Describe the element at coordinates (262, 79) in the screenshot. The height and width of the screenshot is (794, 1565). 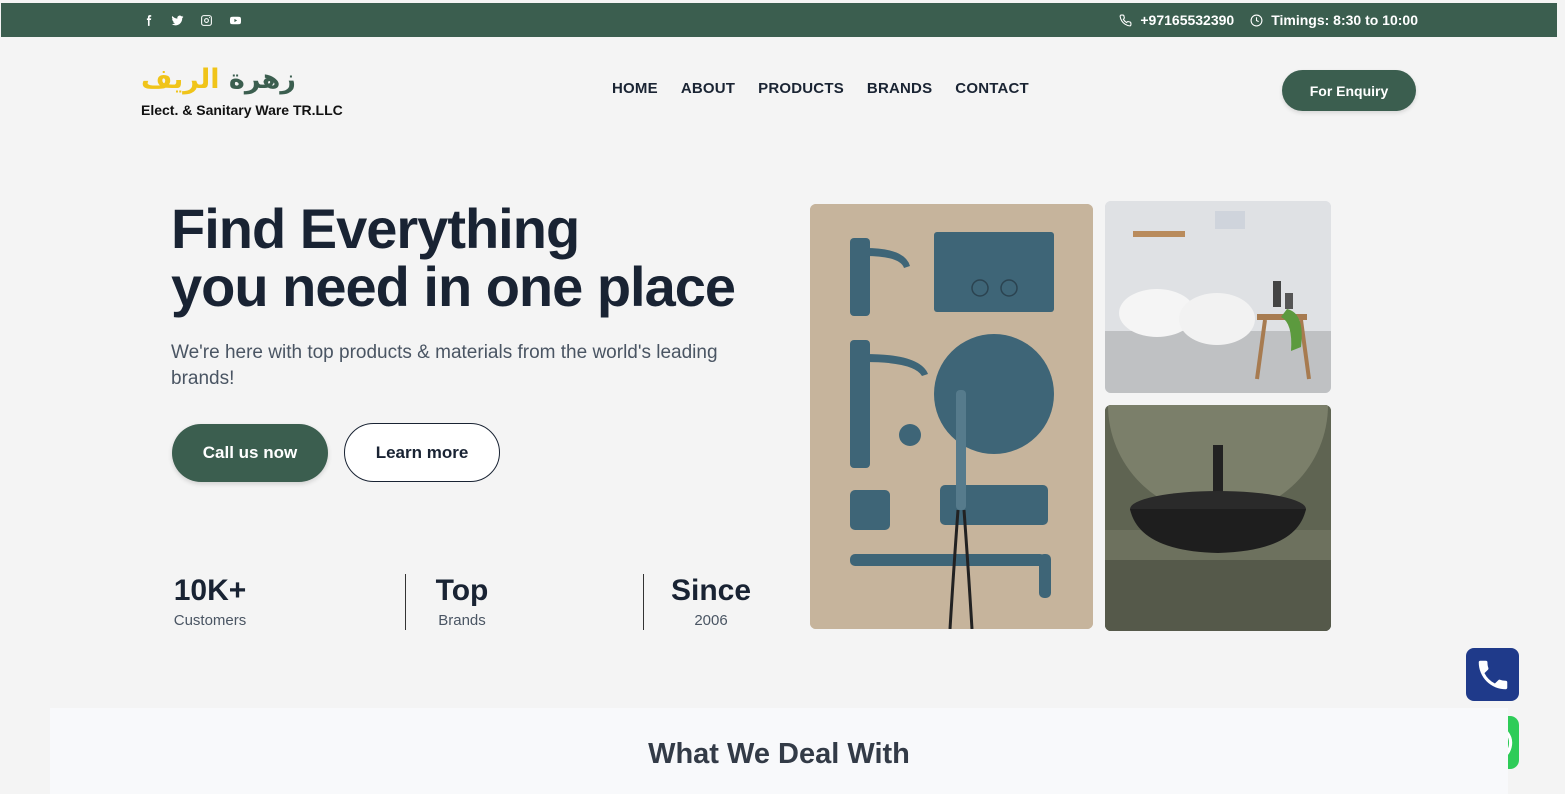
I see `logo-arabic-word1: زهرة` at that location.